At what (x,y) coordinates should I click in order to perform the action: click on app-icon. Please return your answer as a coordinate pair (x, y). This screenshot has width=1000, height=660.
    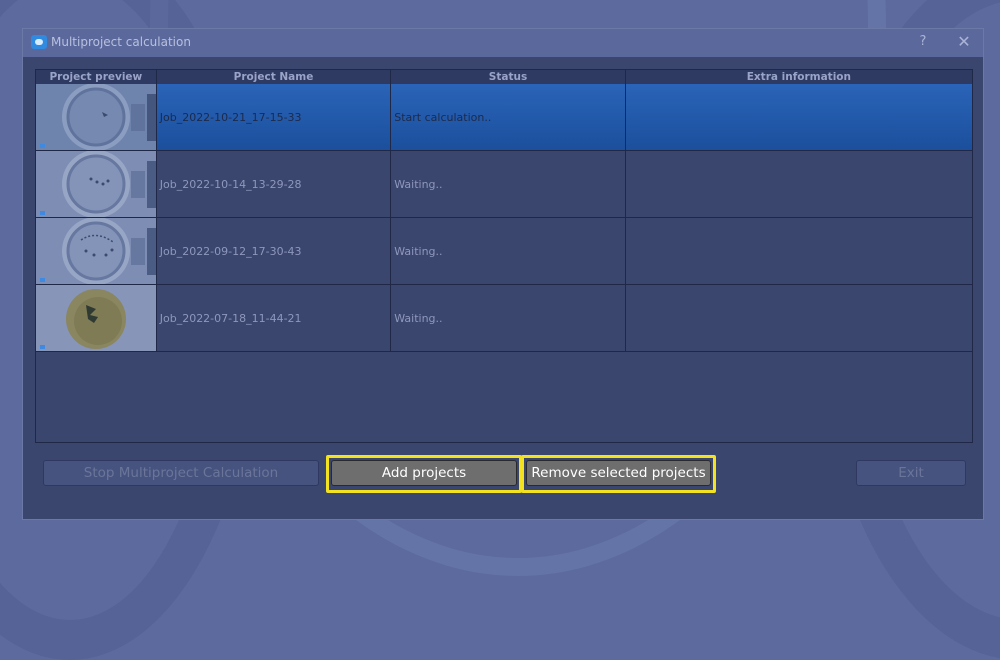
    Looking at the image, I should click on (39, 42).